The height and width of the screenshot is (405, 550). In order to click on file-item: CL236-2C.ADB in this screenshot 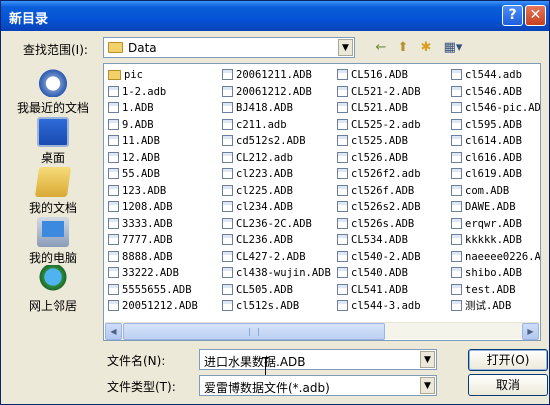, I will do `click(267, 224)`.